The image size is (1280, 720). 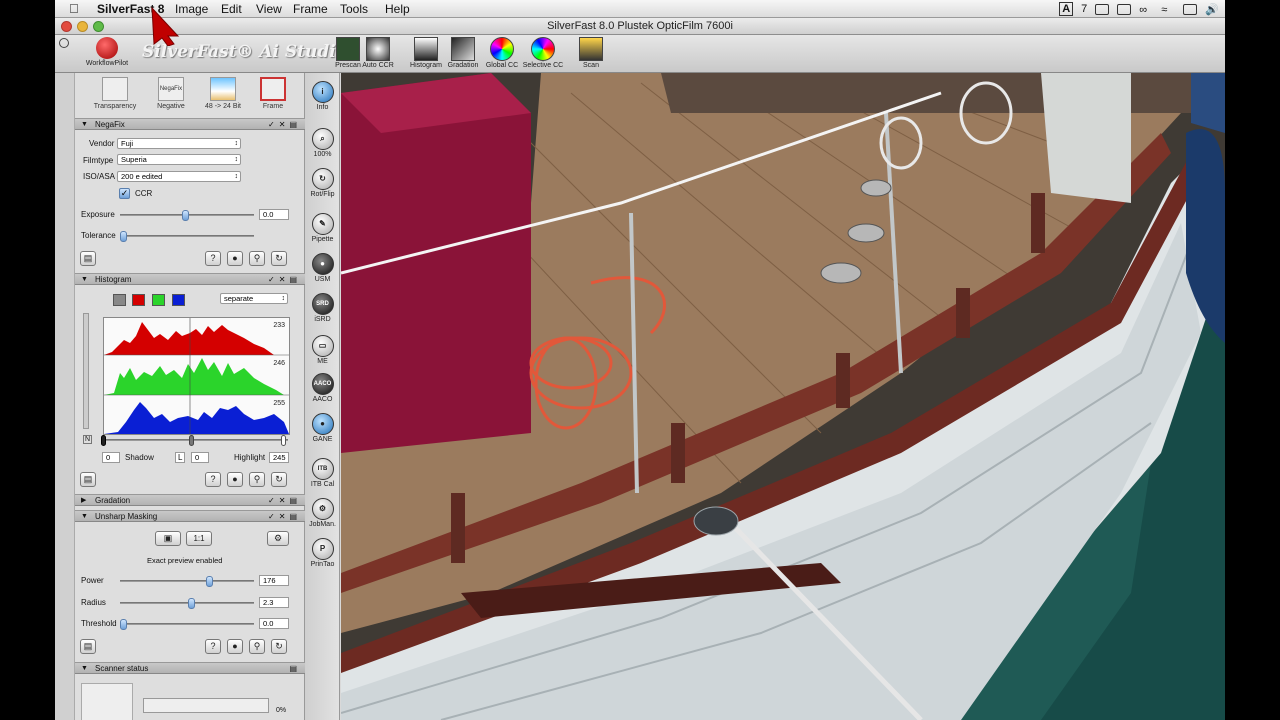 I want to click on tool-info-button: i Info, so click(x=322, y=96).